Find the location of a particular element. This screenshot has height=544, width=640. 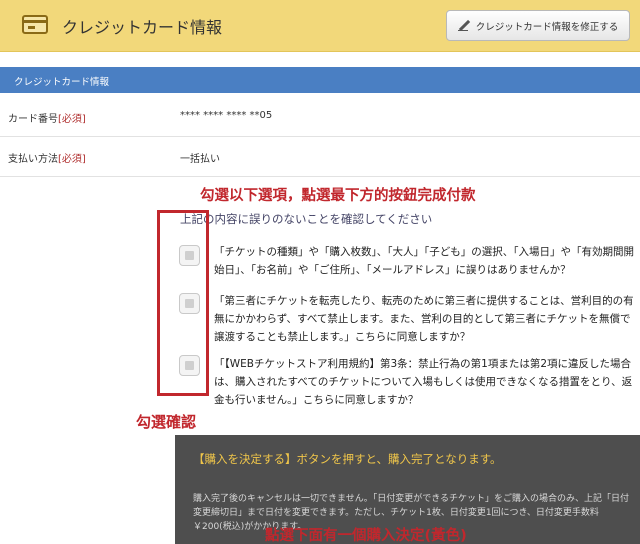

page-title: クレジットカード情報 is located at coordinates (142, 27).